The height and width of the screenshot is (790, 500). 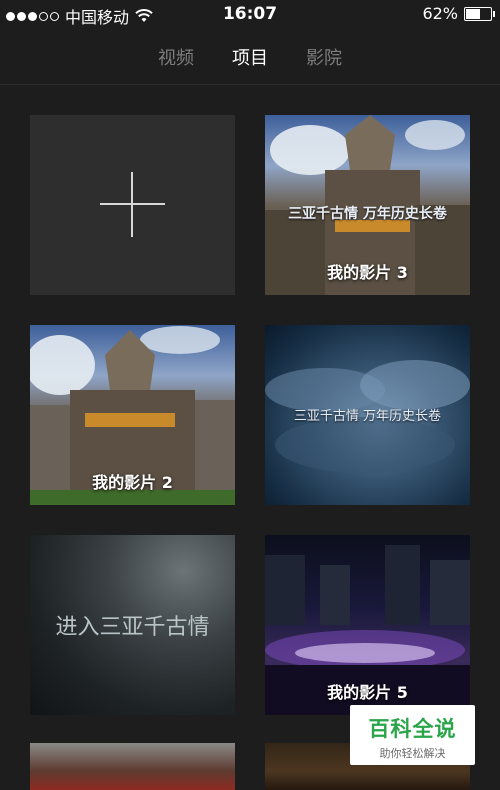 I want to click on project-2-label: 我的影片 2, so click(x=132, y=482).